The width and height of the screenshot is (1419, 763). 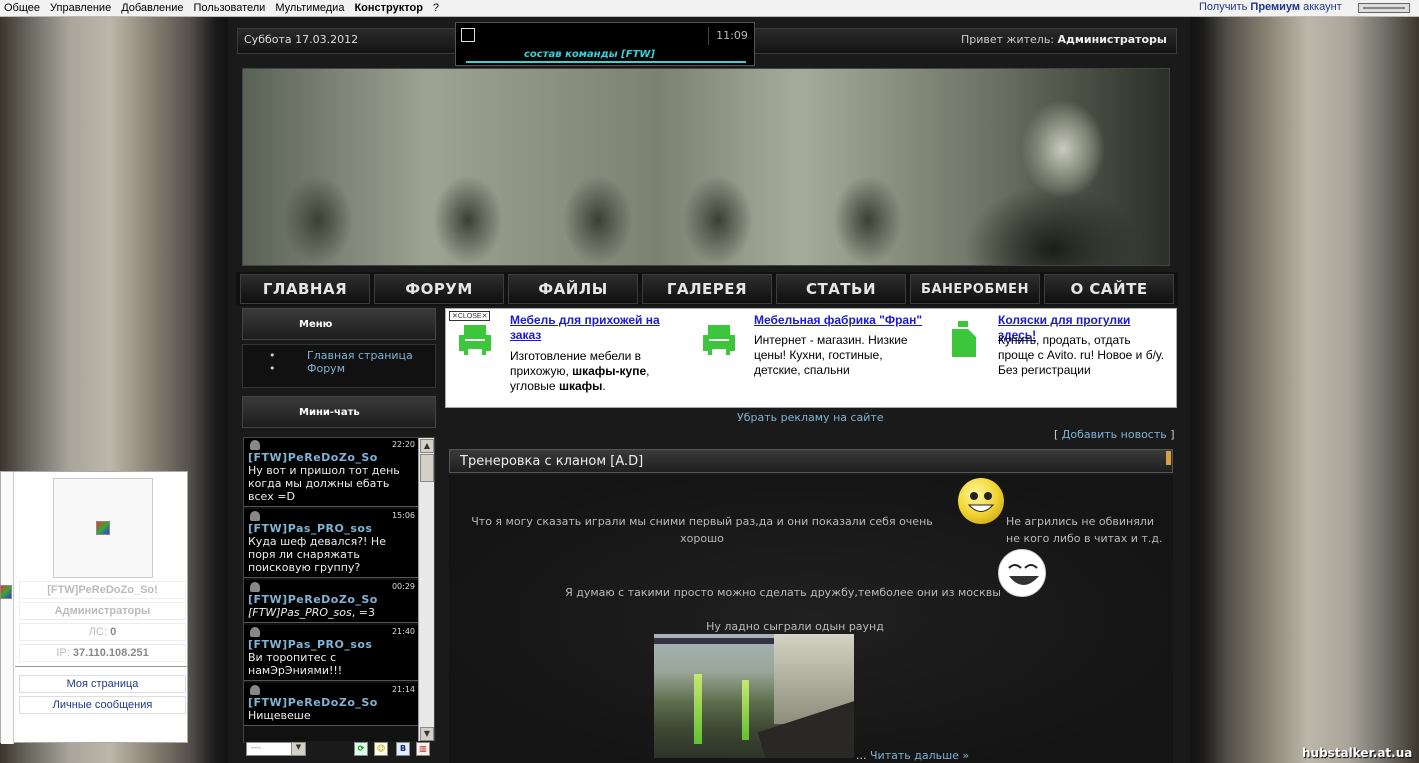 What do you see at coordinates (427, 734) in the screenshot?
I see `scroll-down-icon: ▼` at bounding box center [427, 734].